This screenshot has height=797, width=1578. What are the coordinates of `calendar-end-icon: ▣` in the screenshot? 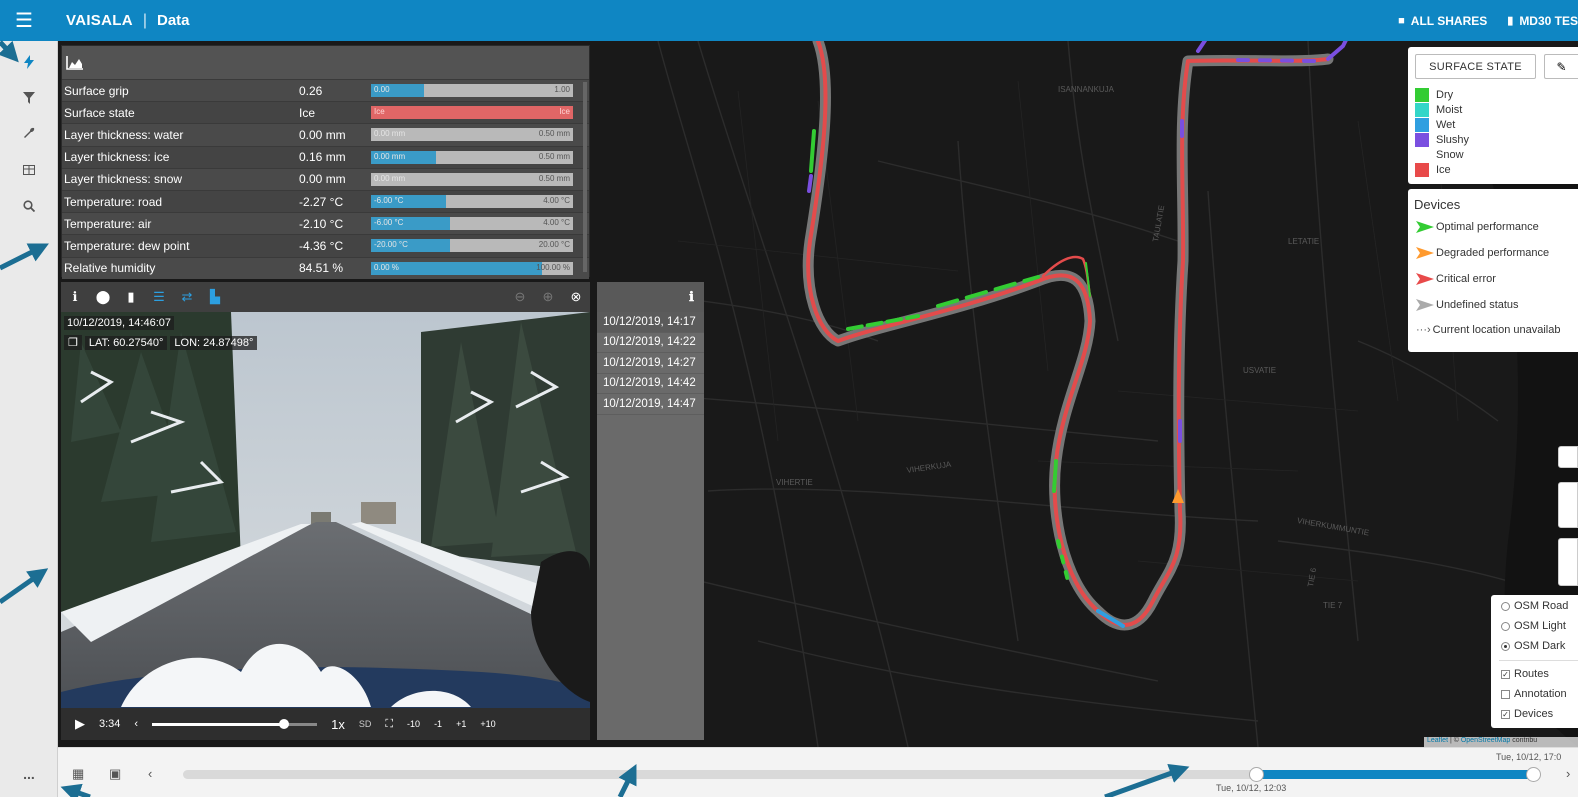 It's located at (115, 774).